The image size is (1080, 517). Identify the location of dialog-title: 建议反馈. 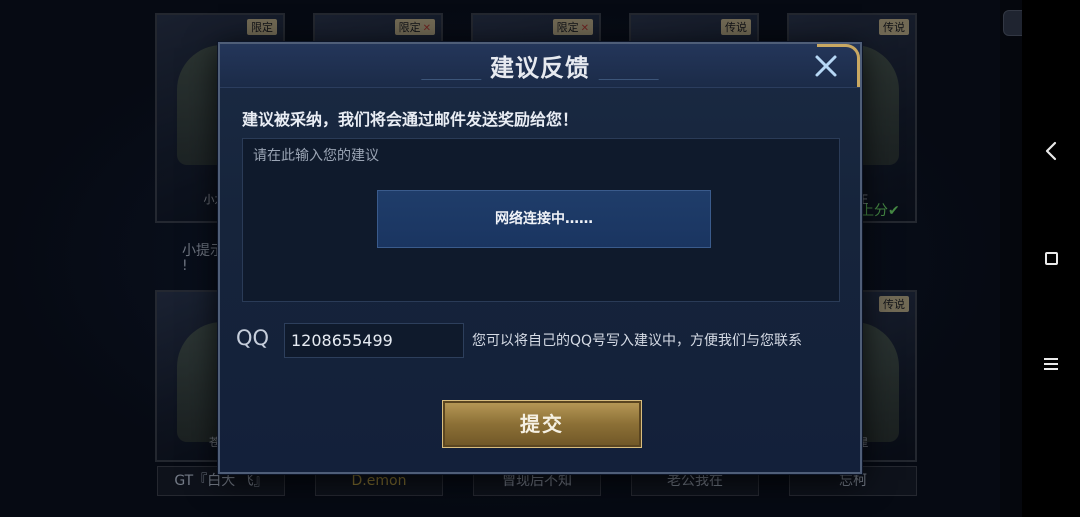
(540, 68).